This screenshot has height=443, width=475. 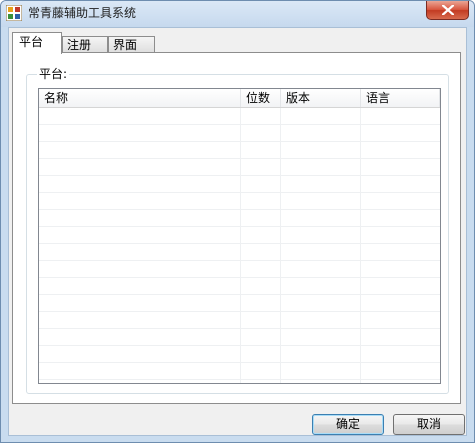 I want to click on platform-group-label: 平台:, so click(x=53, y=74).